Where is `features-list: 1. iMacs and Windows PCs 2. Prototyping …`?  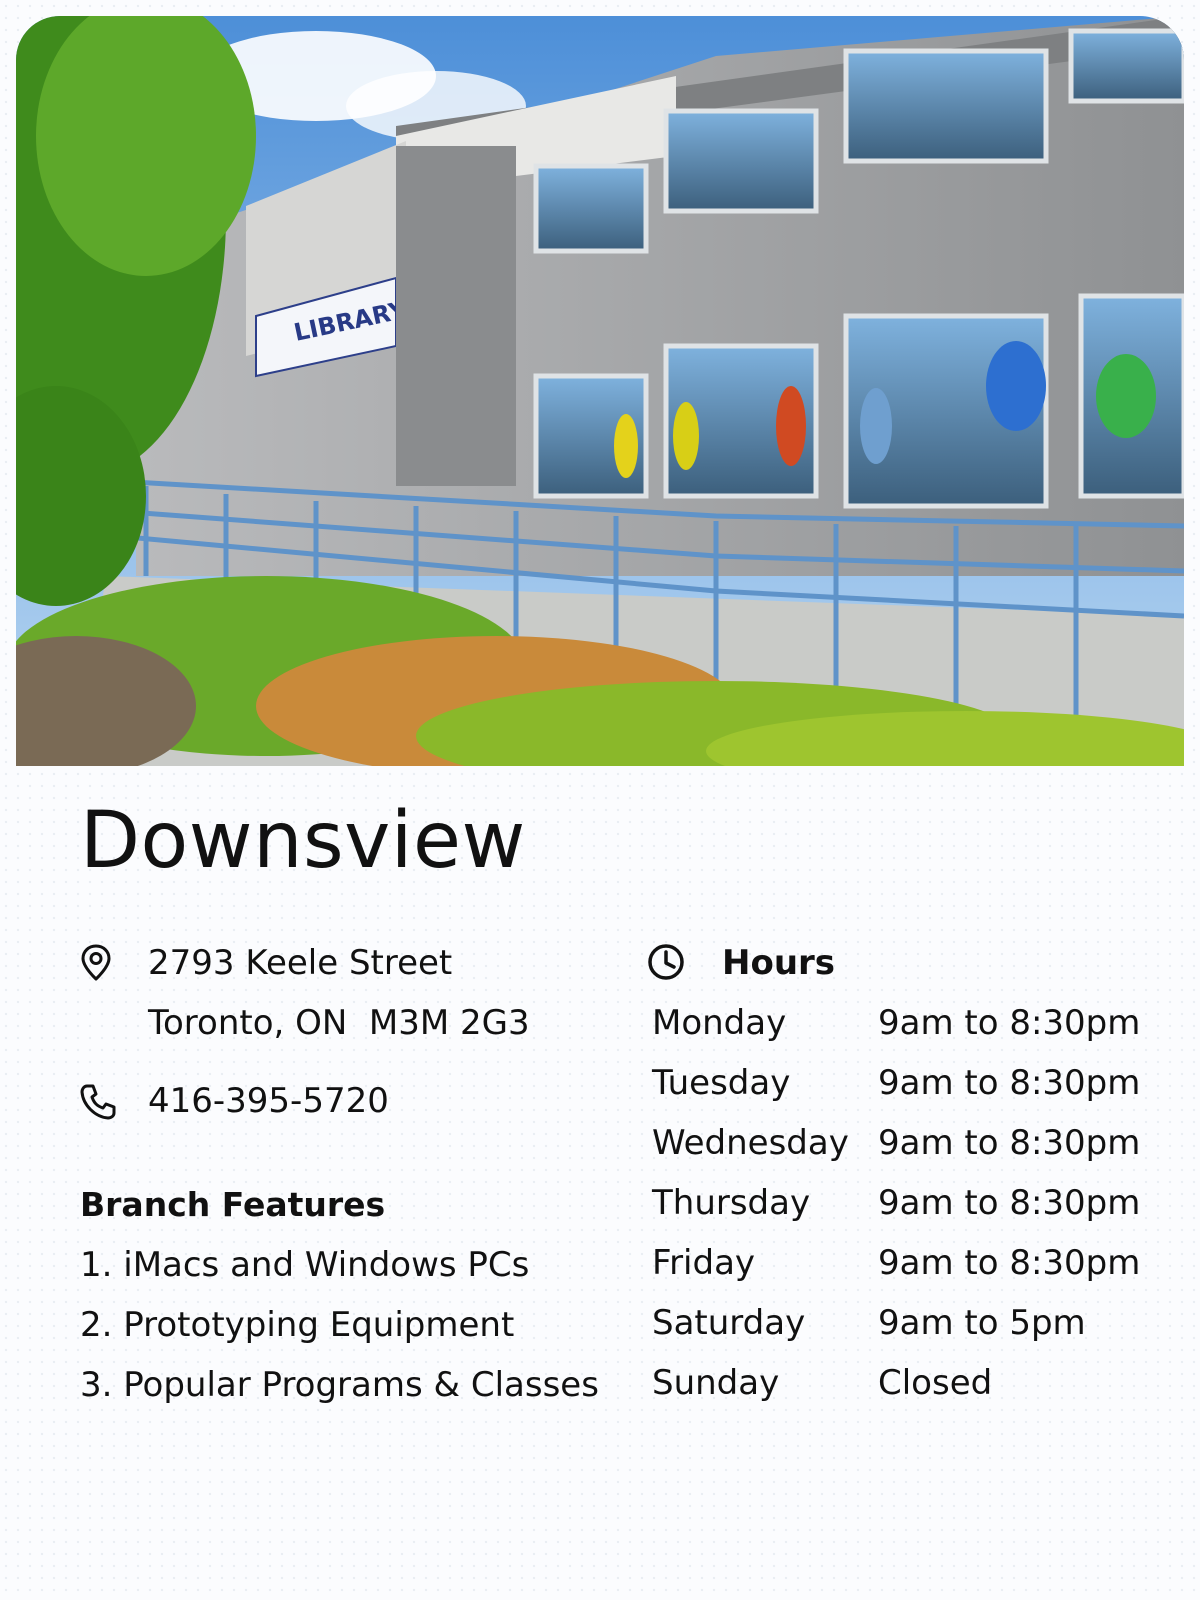 features-list: 1. iMacs and Windows PCs 2. Prototyping … is located at coordinates (339, 1338).